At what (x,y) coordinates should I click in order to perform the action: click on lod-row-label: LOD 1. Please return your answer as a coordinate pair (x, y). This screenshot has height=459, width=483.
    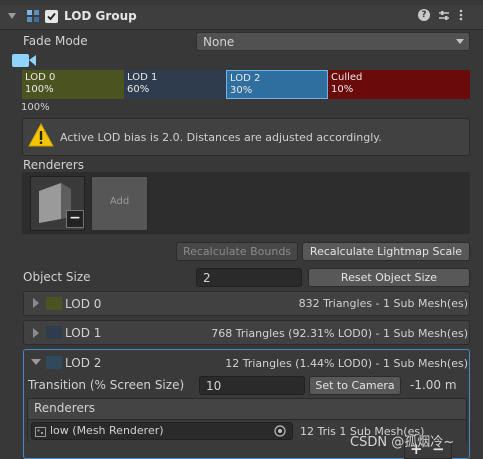
    Looking at the image, I should click on (83, 333).